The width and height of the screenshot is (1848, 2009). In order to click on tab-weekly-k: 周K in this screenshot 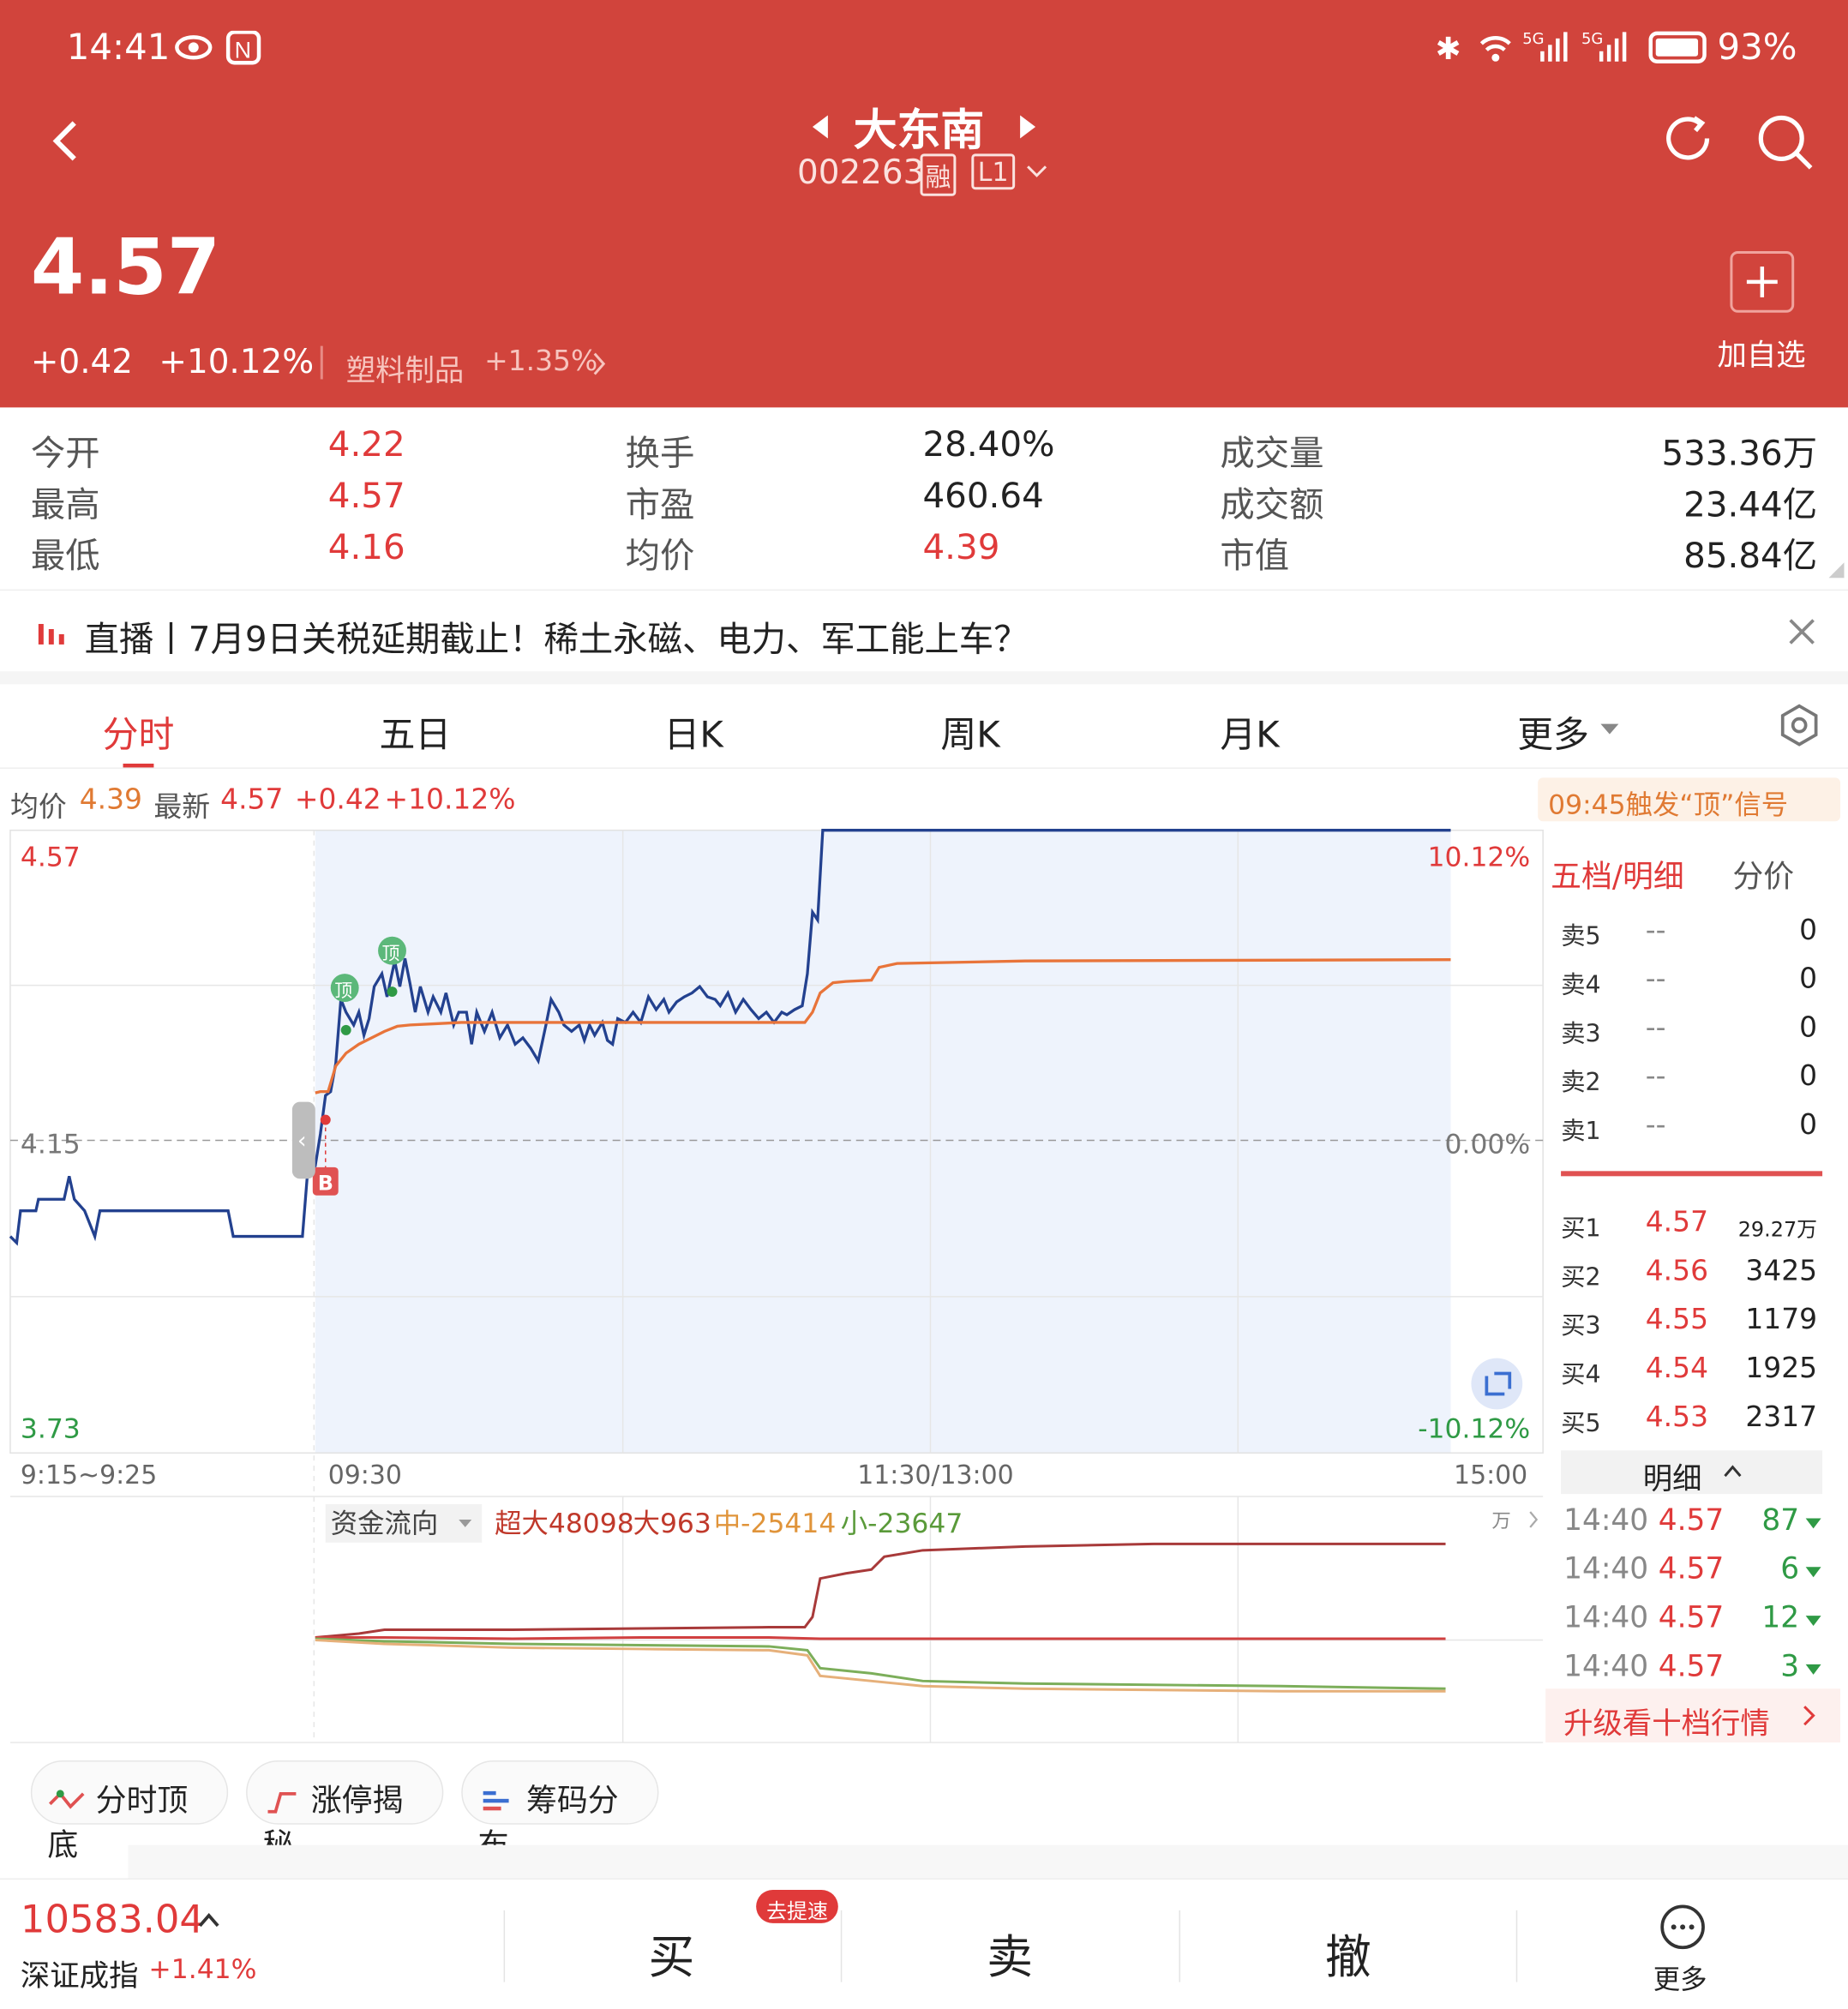, I will do `click(970, 733)`.